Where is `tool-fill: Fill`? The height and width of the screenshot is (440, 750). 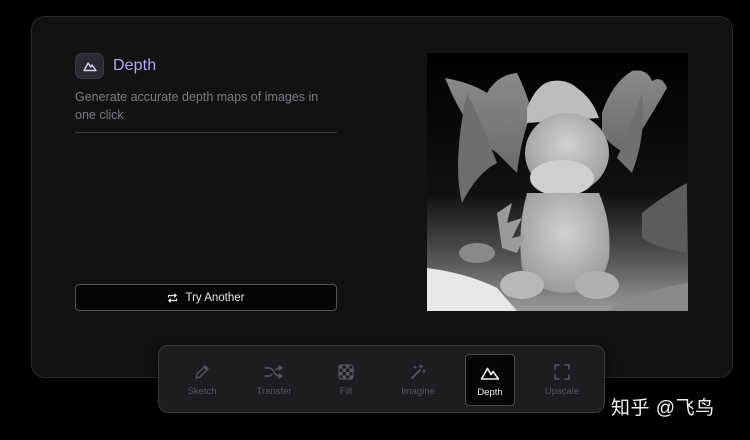
tool-fill: Fill is located at coordinates (346, 380).